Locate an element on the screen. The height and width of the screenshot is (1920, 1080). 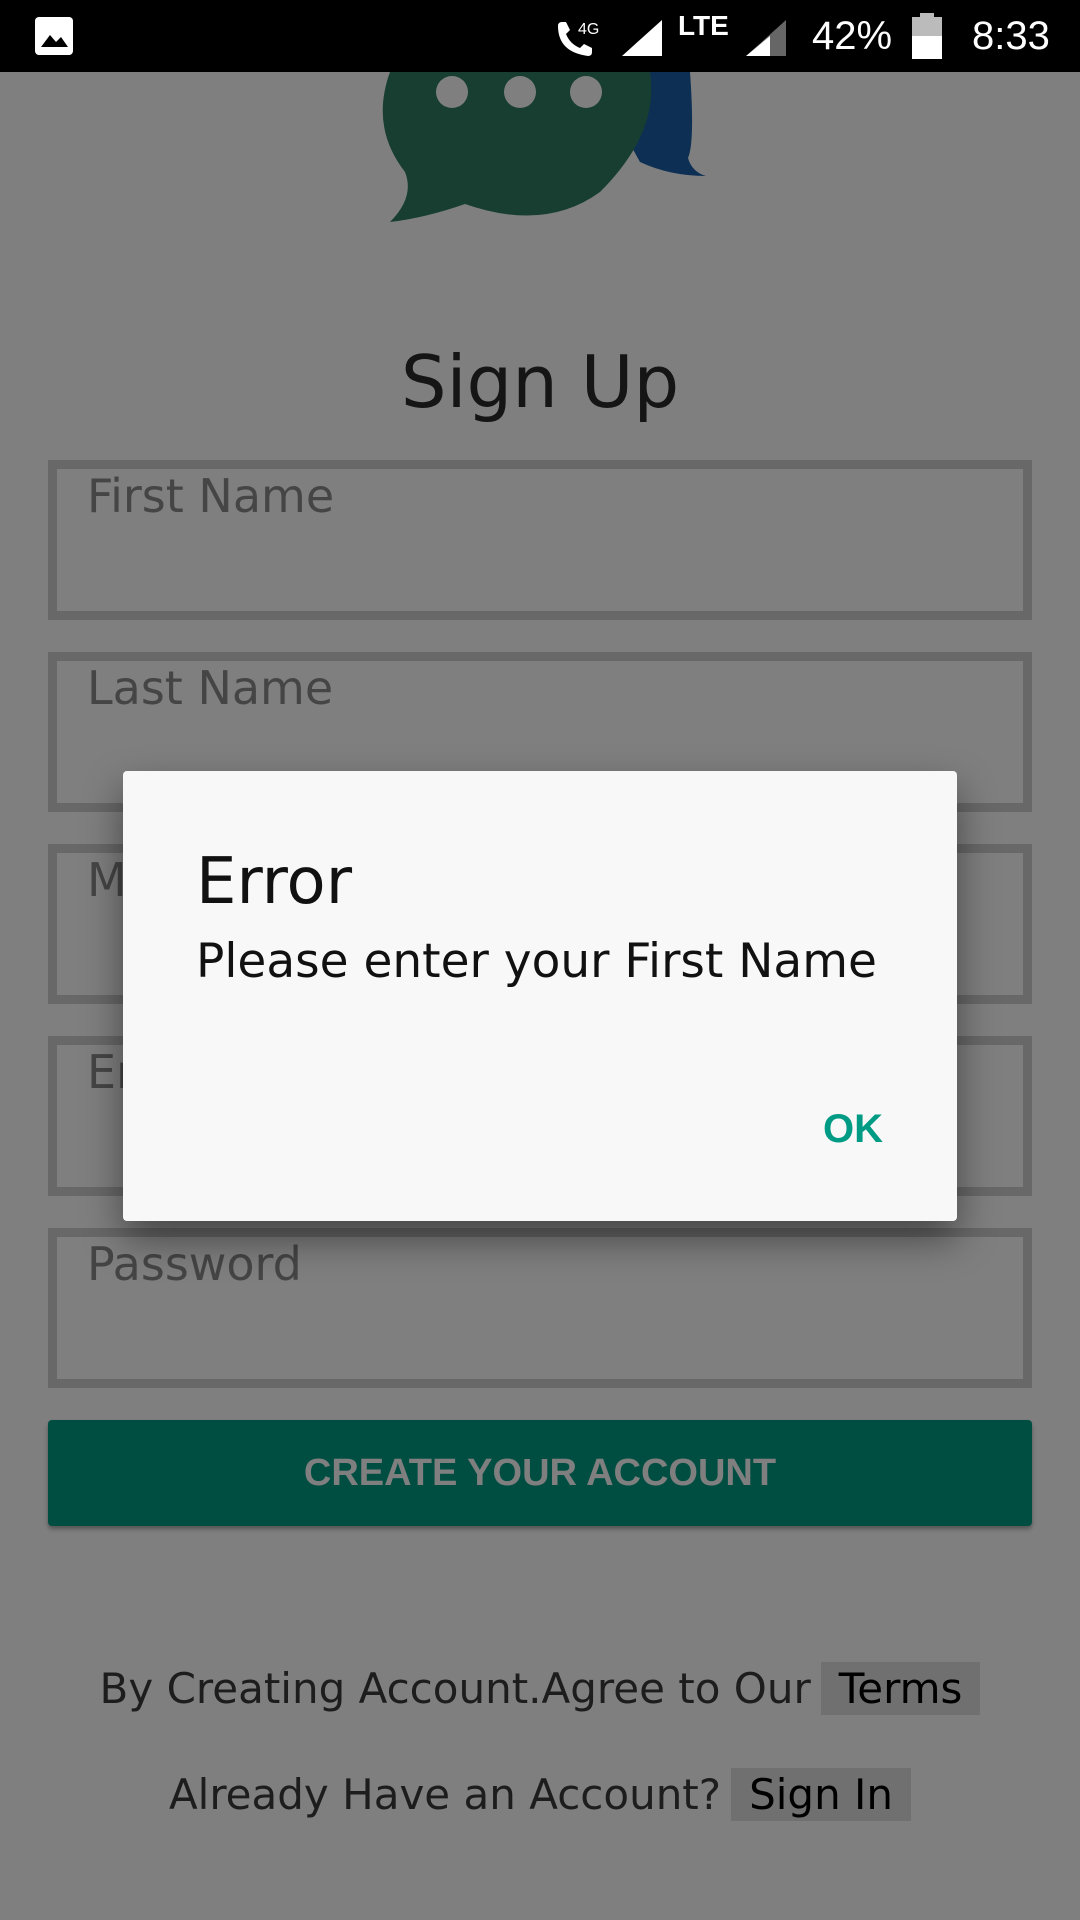
gallery-icon is located at coordinates (54, 36).